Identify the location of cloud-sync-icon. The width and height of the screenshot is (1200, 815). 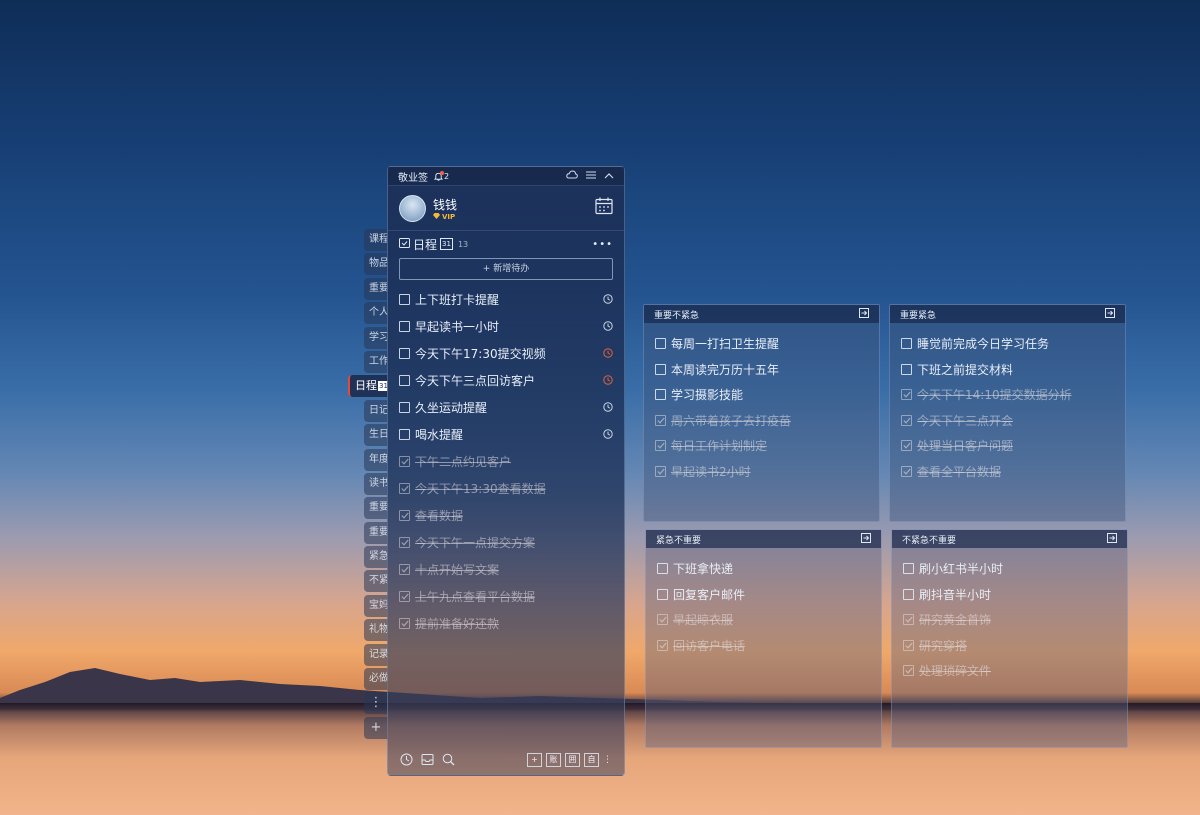
(572, 176).